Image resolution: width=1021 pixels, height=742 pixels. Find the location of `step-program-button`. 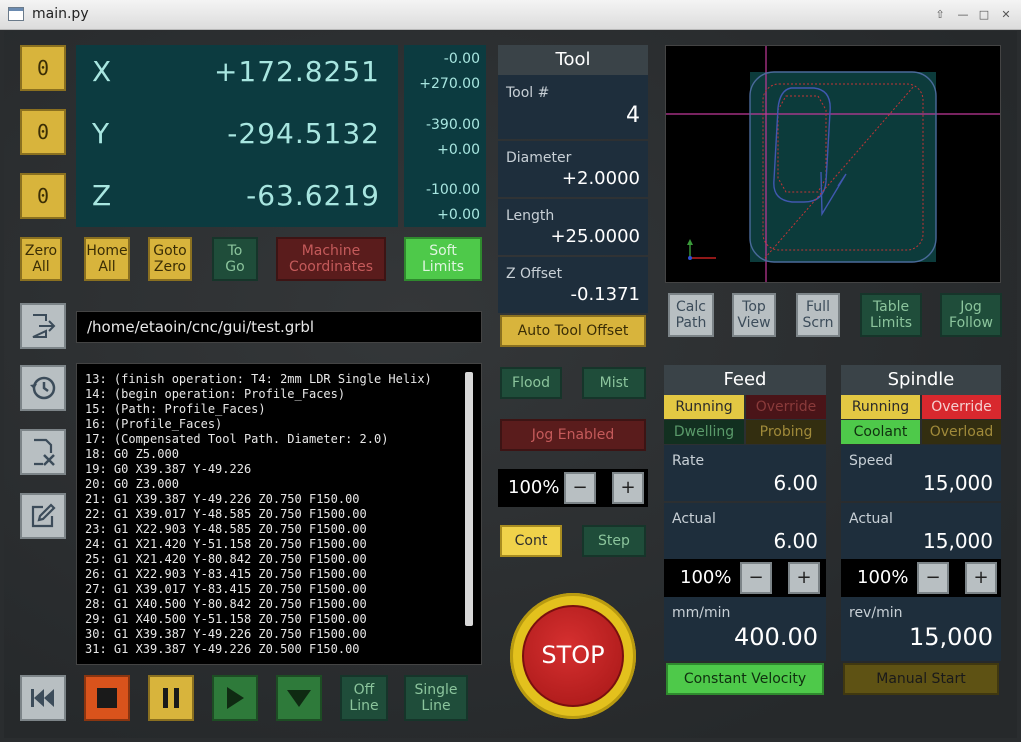

step-program-button is located at coordinates (299, 698).